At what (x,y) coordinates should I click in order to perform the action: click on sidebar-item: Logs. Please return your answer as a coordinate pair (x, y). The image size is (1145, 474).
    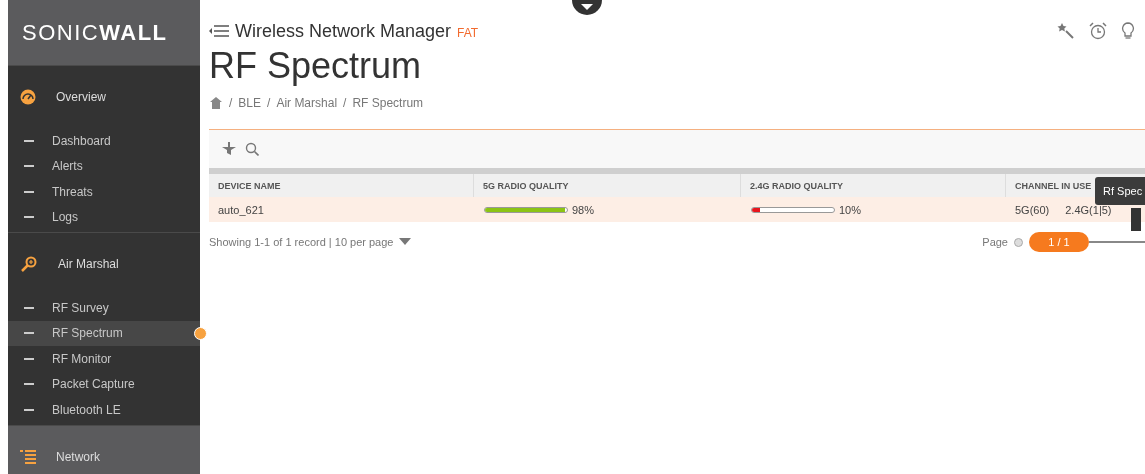
    Looking at the image, I should click on (104, 217).